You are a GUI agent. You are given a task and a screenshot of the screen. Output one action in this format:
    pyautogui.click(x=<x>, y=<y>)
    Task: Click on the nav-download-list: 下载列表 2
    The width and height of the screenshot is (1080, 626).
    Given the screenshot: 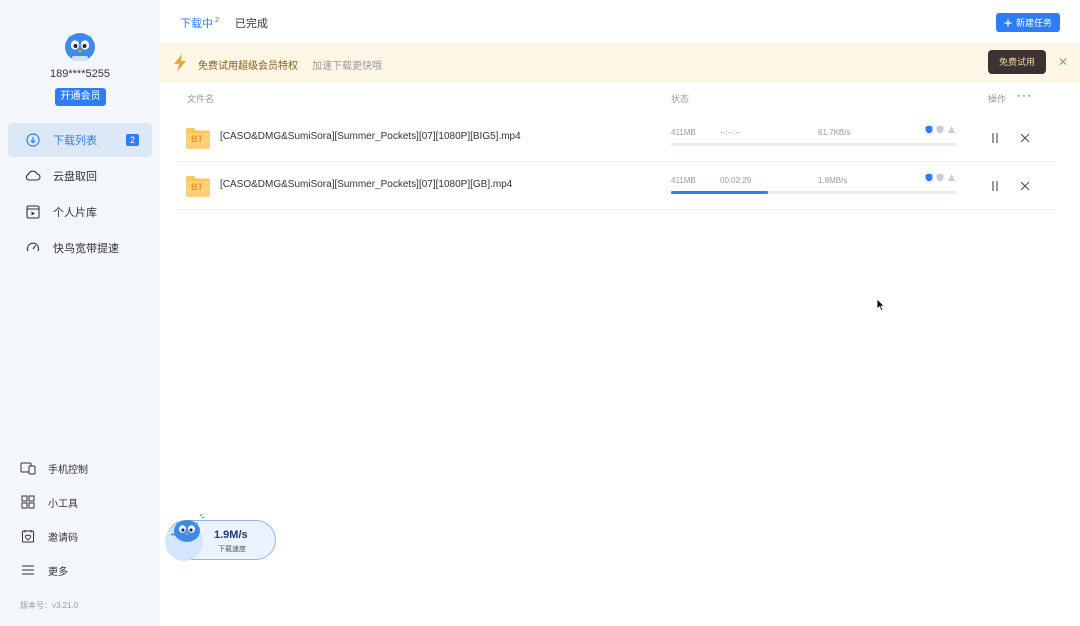 What is the action you would take?
    pyautogui.click(x=80, y=140)
    